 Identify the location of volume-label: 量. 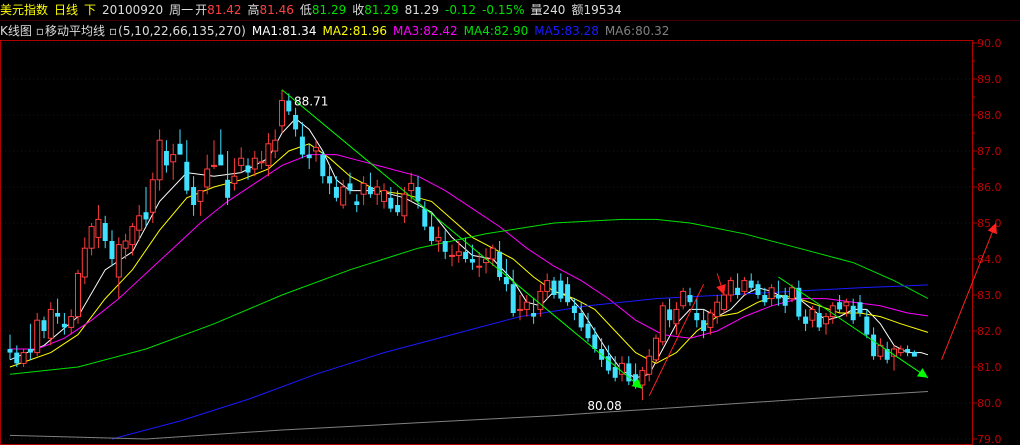
(536, 10).